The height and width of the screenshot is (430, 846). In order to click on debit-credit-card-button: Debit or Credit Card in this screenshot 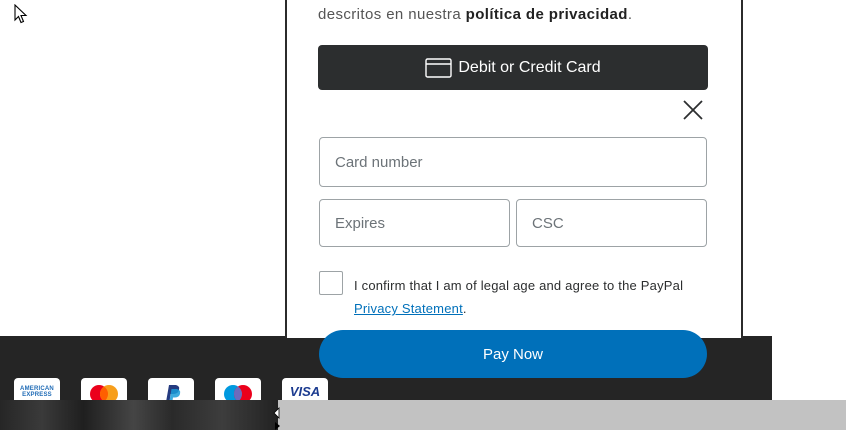, I will do `click(513, 67)`.